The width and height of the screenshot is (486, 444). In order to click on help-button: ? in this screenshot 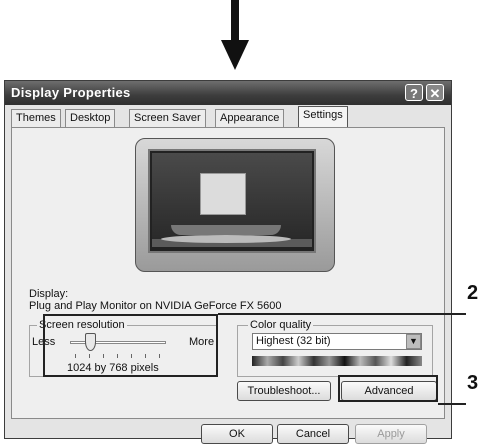, I will do `click(414, 92)`.